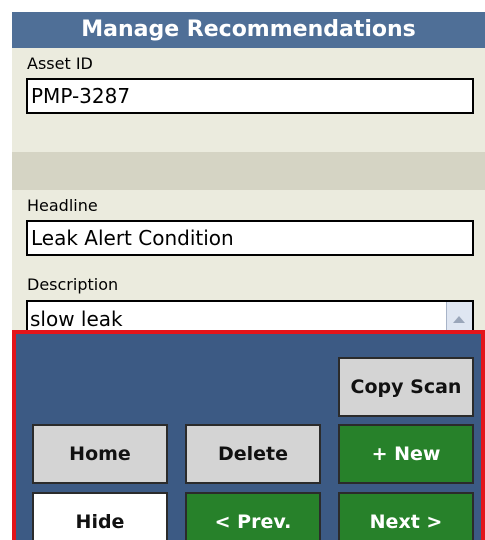 This screenshot has width=485, height=540. Describe the element at coordinates (248, 171) in the screenshot. I see `section-divider` at that location.